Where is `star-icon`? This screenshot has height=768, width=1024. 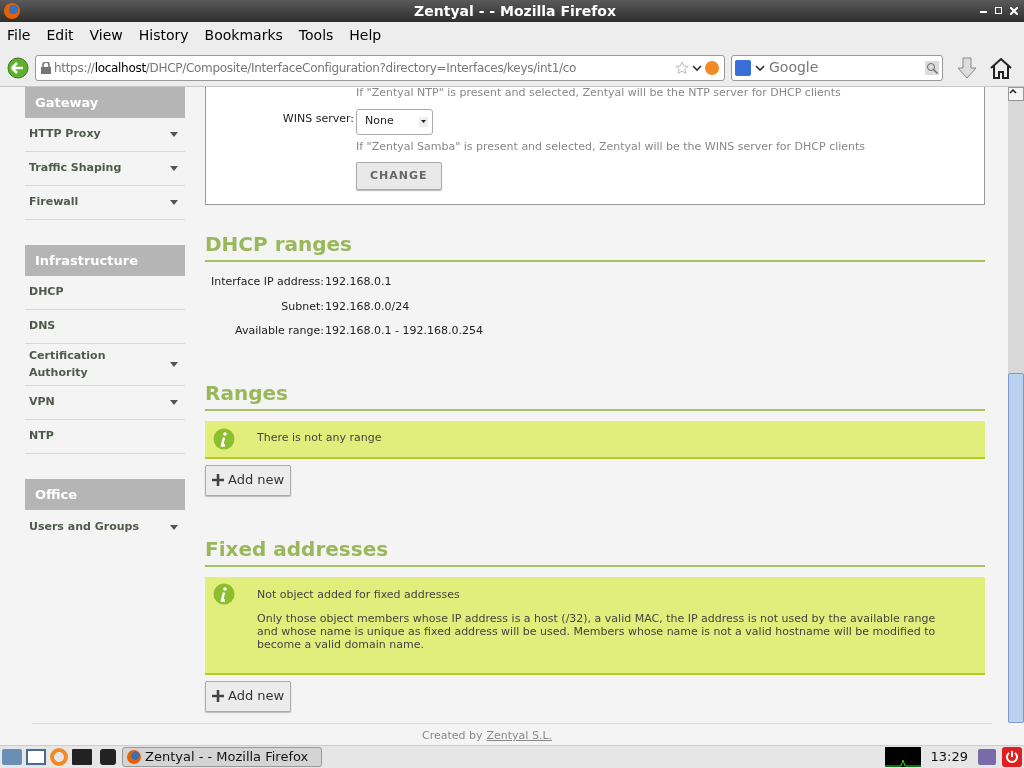
star-icon is located at coordinates (682, 67).